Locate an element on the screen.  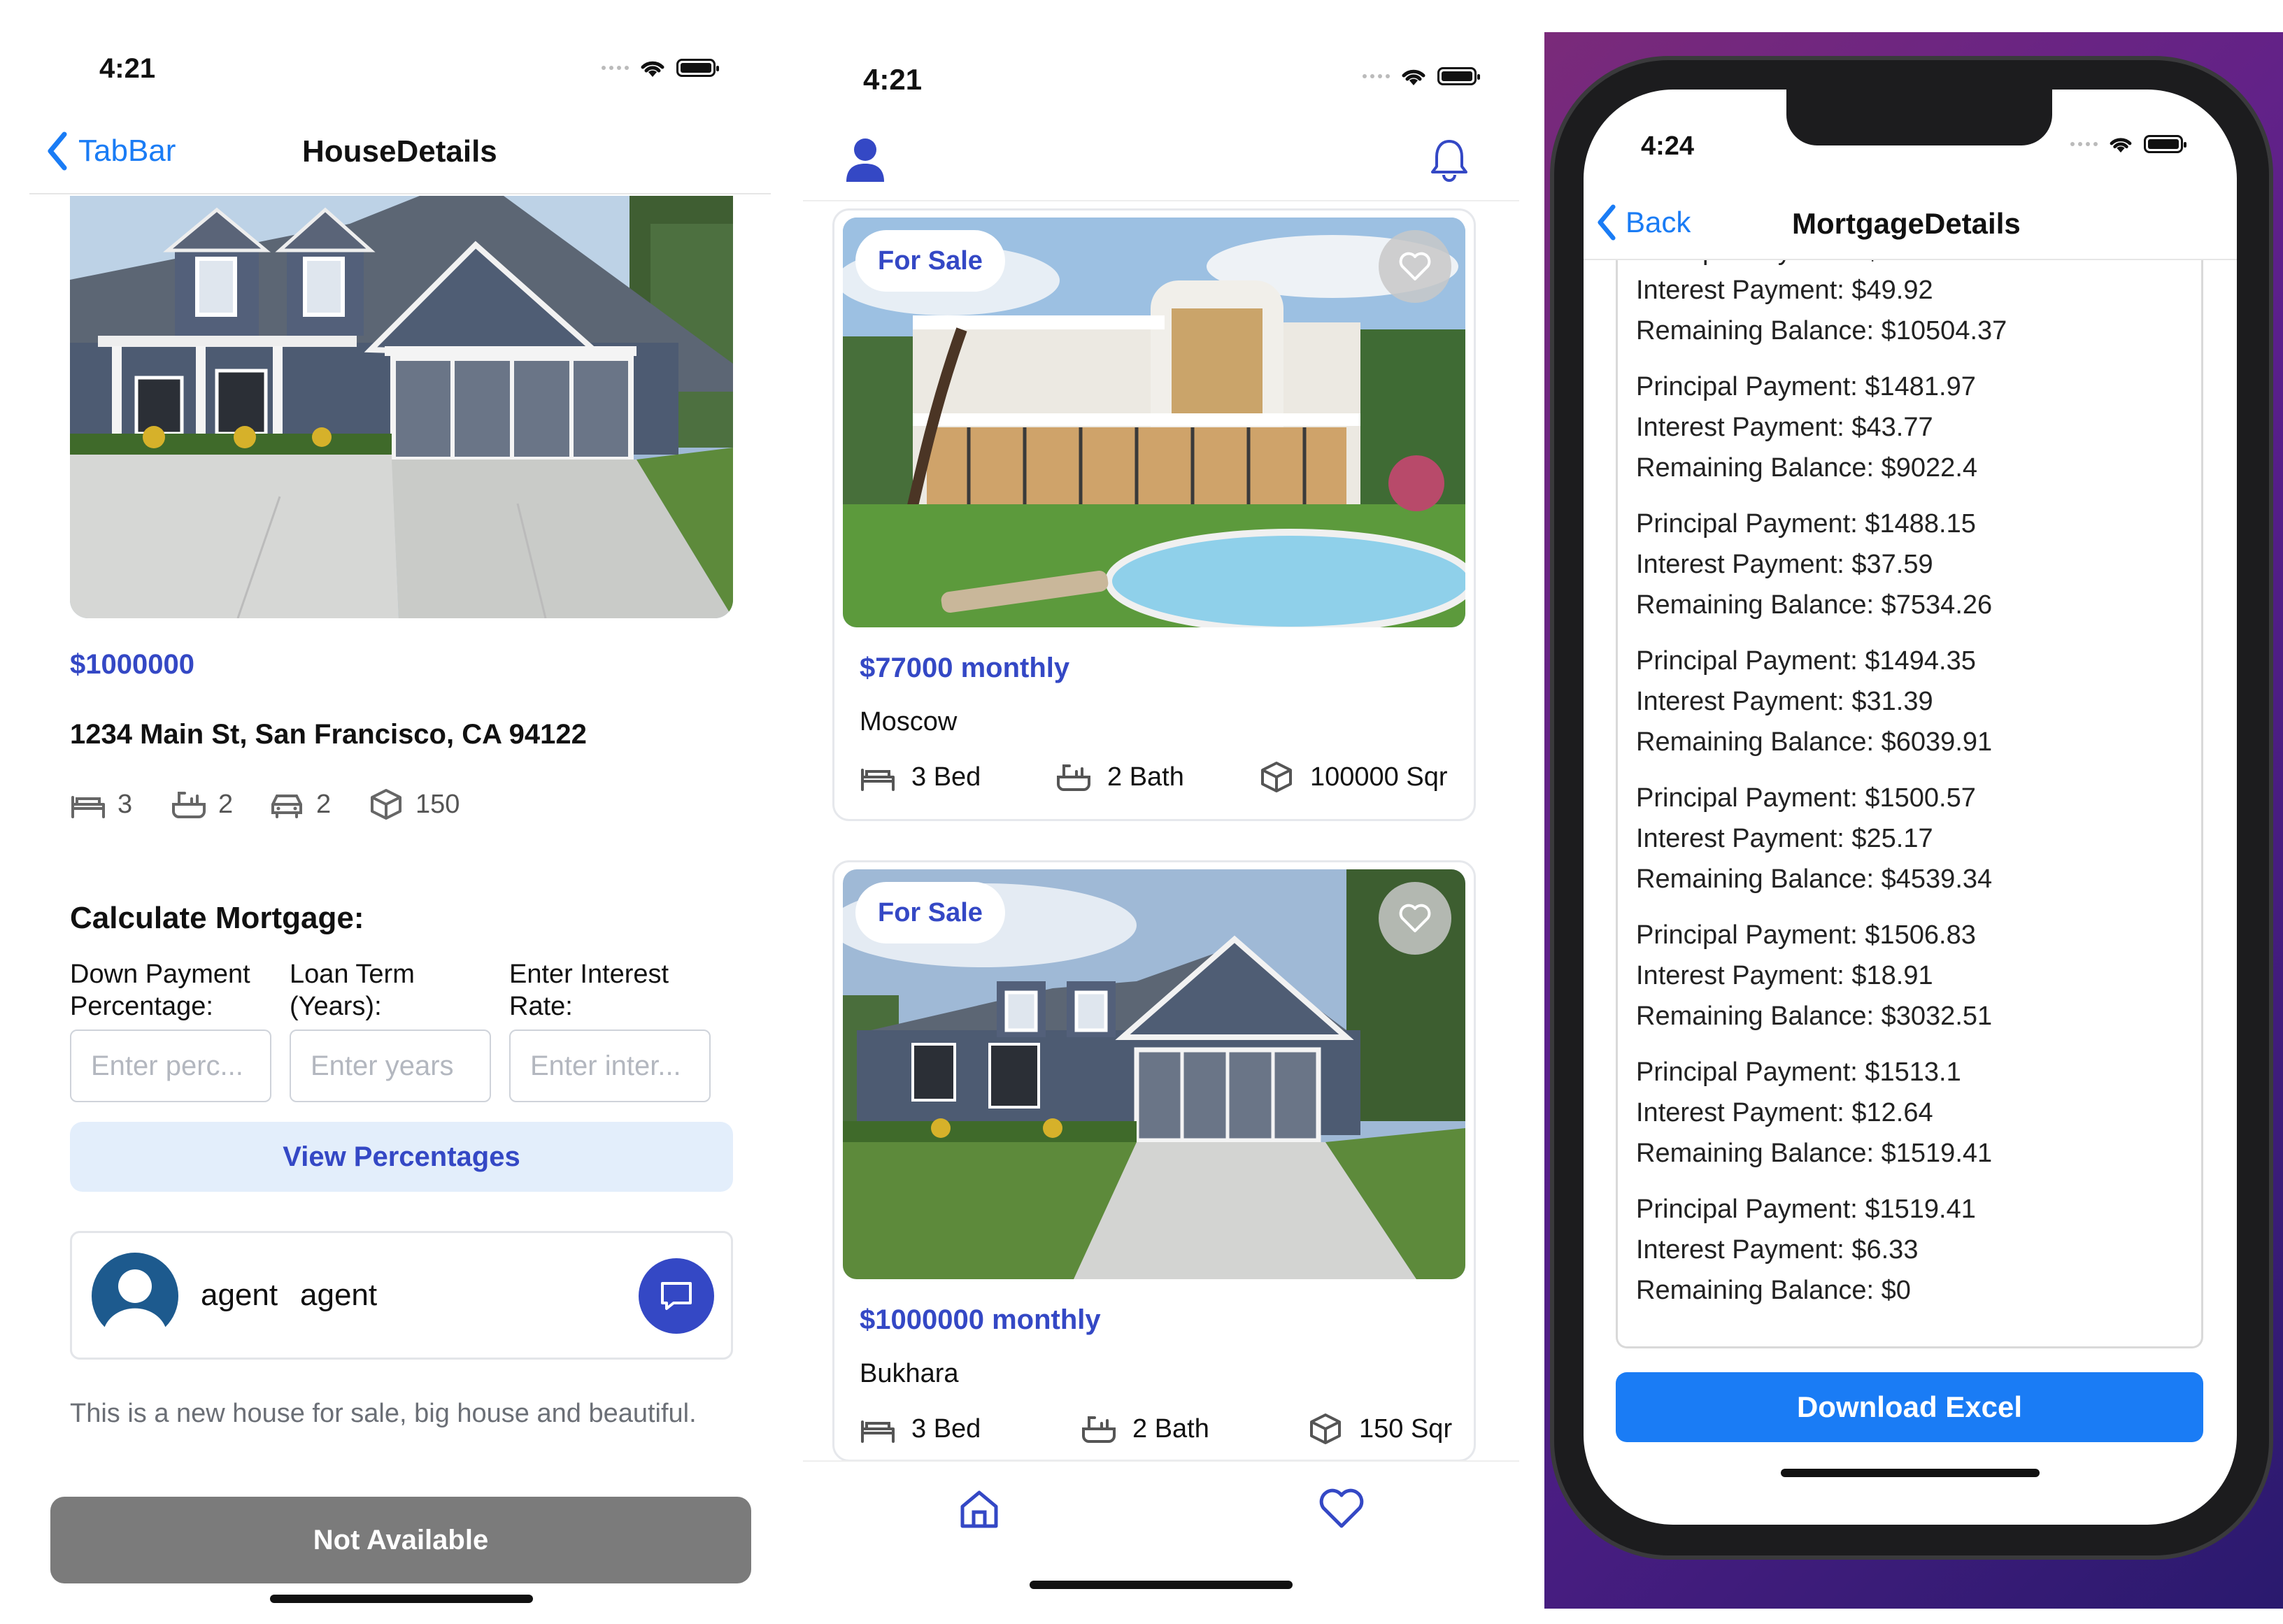
chat-button is located at coordinates (676, 1296).